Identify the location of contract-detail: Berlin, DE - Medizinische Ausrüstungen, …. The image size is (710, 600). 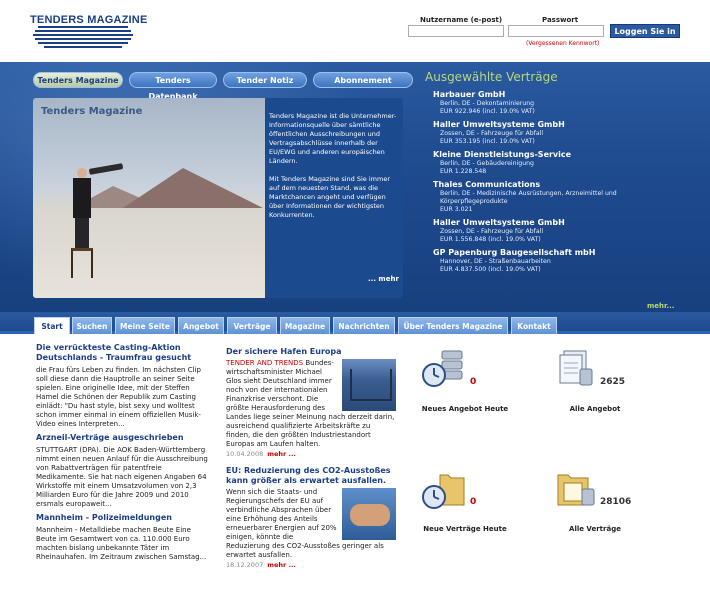
(528, 193).